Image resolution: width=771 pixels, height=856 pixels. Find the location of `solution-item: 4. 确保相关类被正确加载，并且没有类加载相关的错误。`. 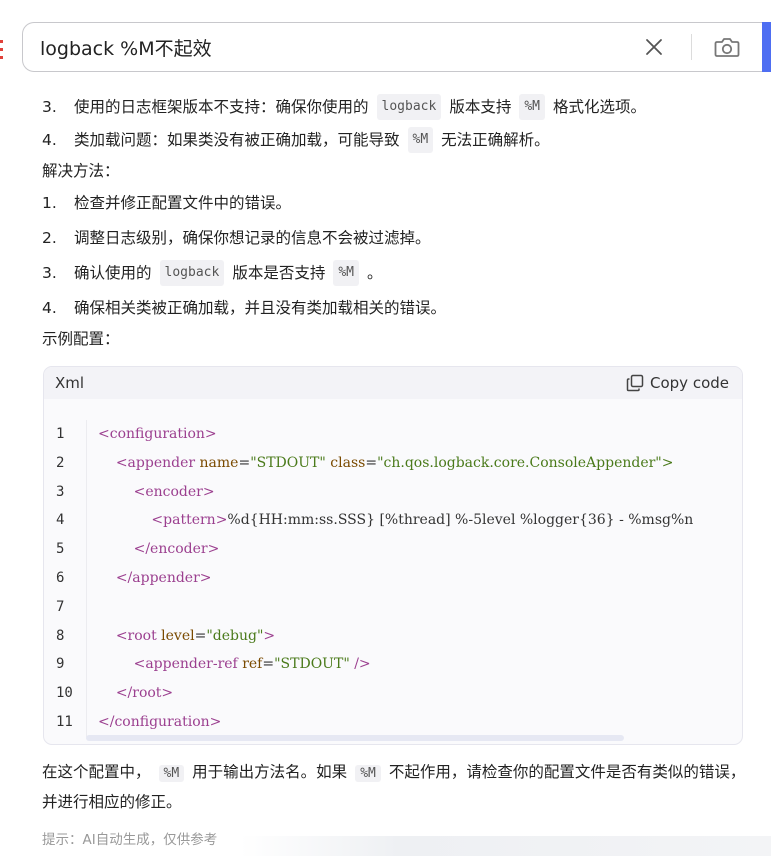

solution-item: 4. 确保相关类被正确加载，并且没有类加载相关的错误。 is located at coordinates (394, 307).